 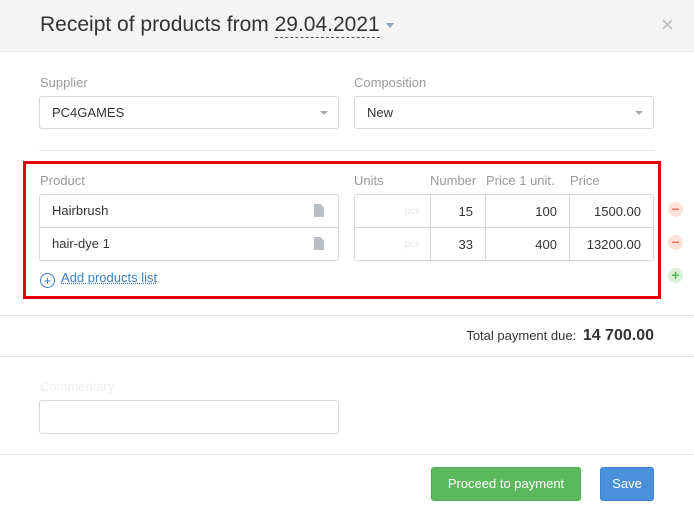 I want to click on modal-title: Receipt of products from 29.04.2021, so click(x=217, y=25).